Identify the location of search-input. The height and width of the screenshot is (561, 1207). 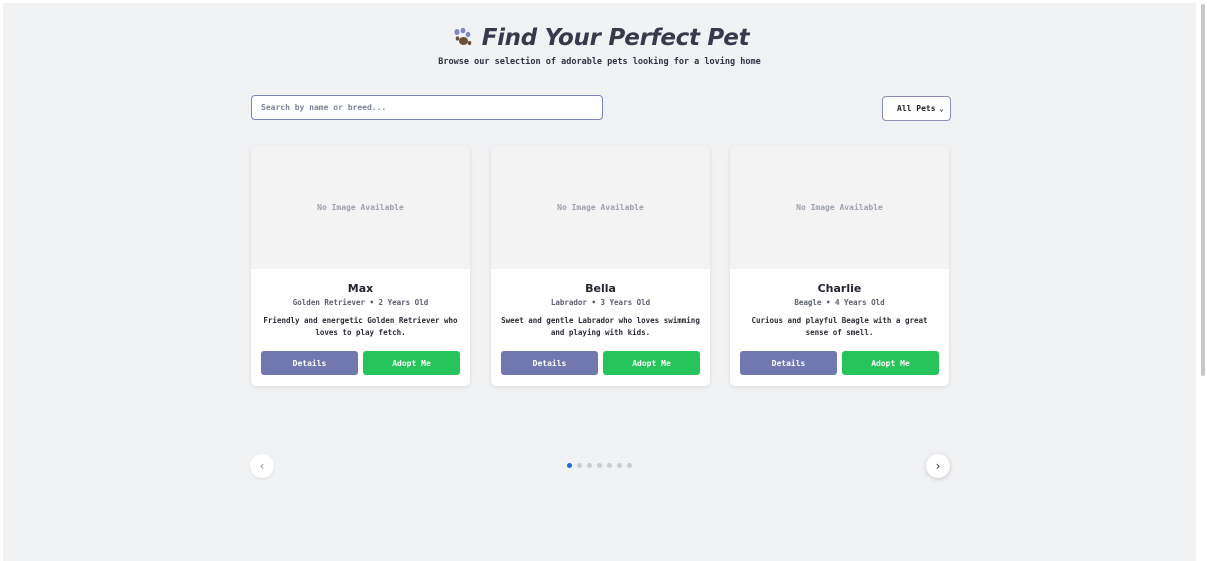
(427, 107).